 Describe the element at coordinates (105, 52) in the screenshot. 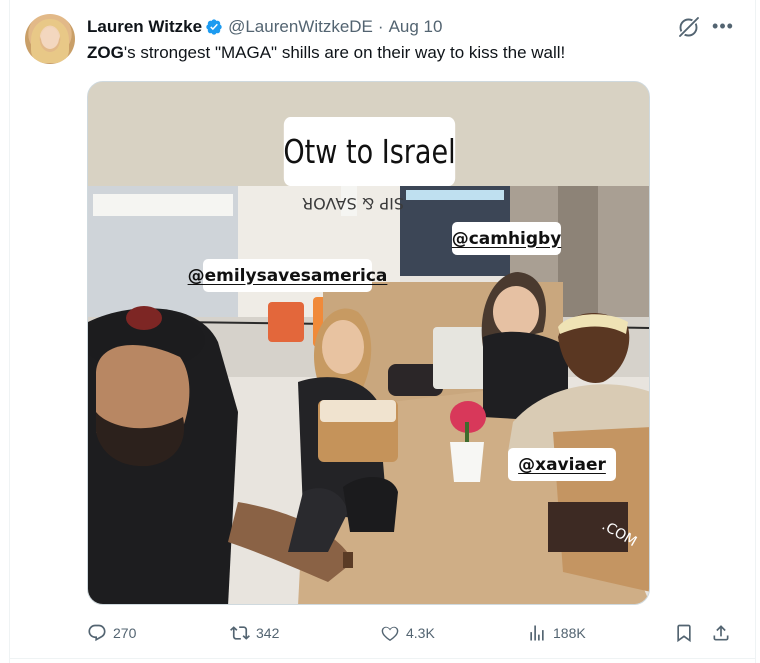

I see `tweet-text-bold: ZOG` at that location.